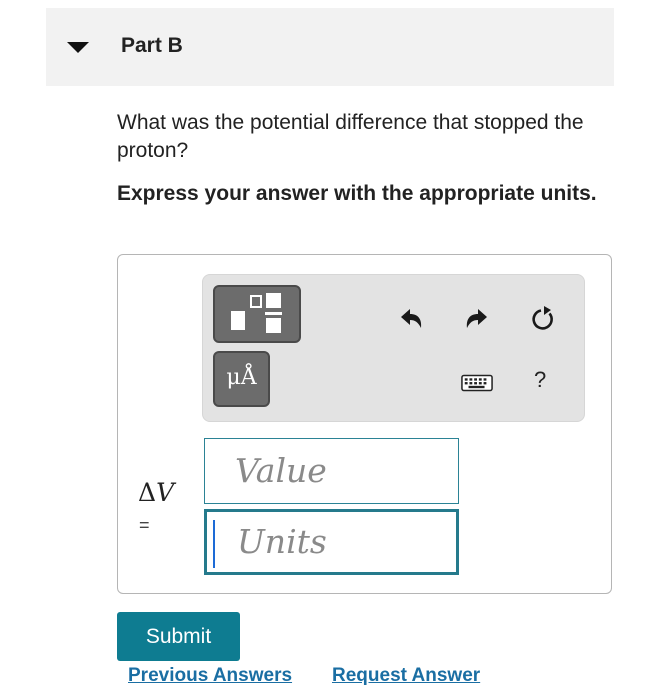  Describe the element at coordinates (477, 383) in the screenshot. I see `keyboard-icon` at that location.